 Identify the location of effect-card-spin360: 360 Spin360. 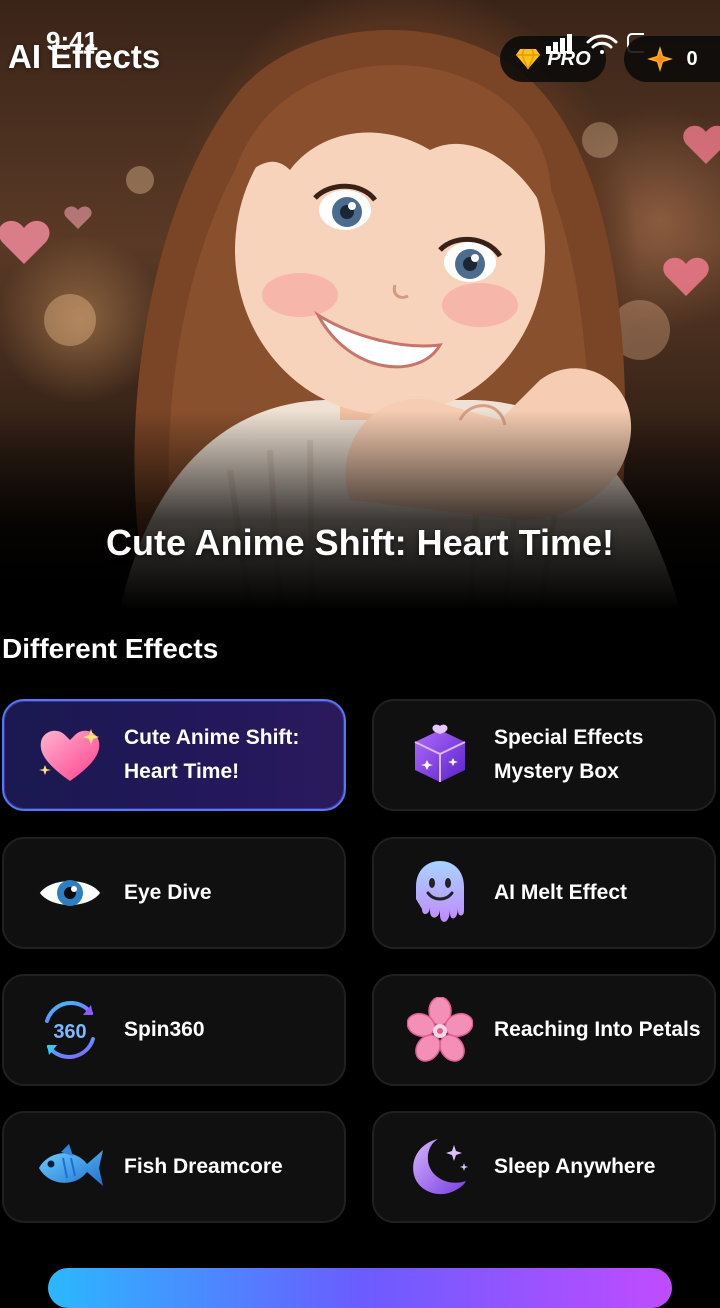
(174, 1030).